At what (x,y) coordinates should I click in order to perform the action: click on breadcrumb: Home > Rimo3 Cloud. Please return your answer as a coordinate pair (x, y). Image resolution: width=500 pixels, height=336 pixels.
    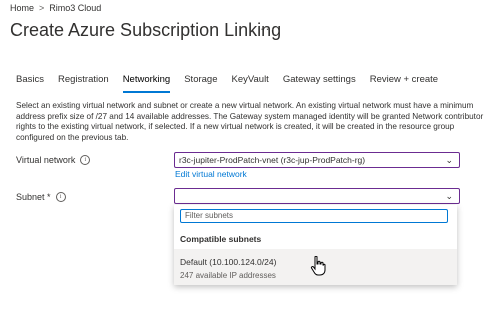
    Looking at the image, I should click on (55, 8).